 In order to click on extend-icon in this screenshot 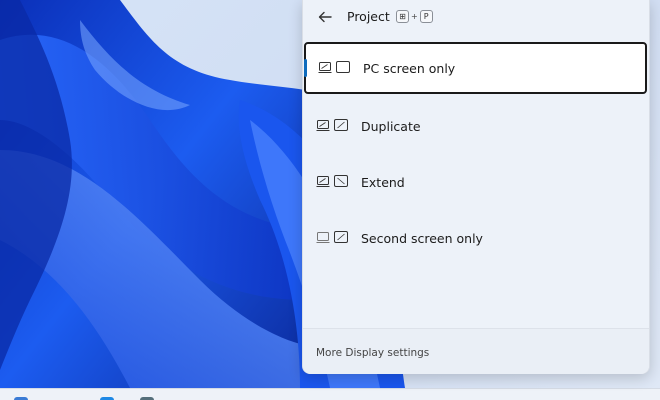, I will do `click(332, 181)`.